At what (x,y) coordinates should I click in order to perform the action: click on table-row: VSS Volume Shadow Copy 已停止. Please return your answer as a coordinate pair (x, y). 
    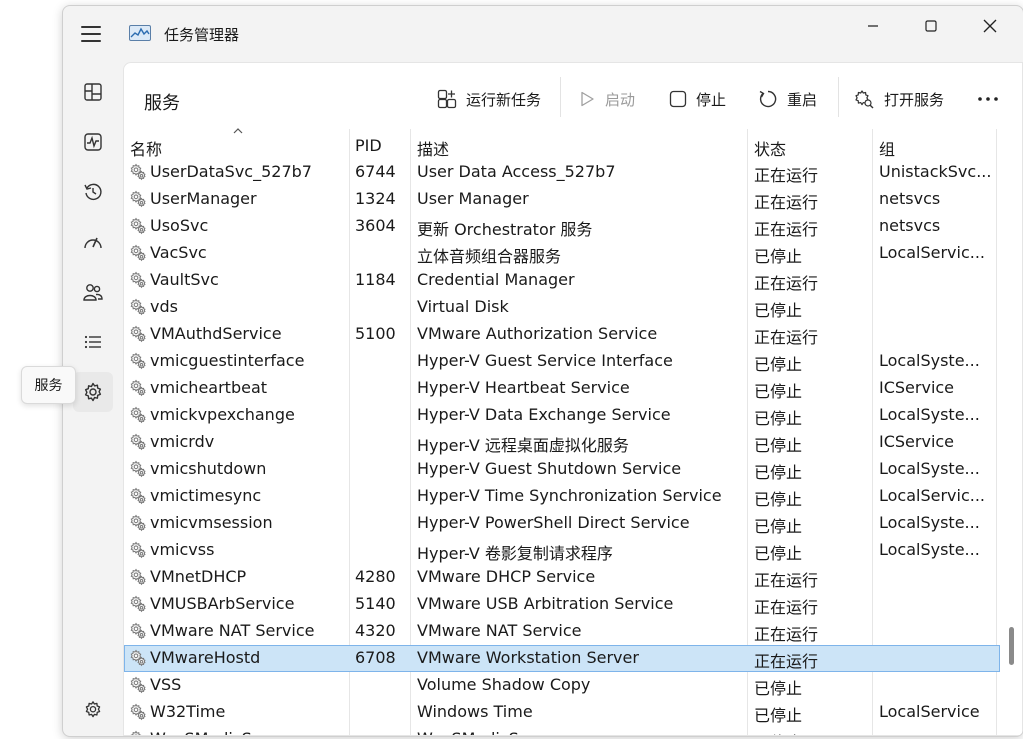
    Looking at the image, I should click on (562, 685).